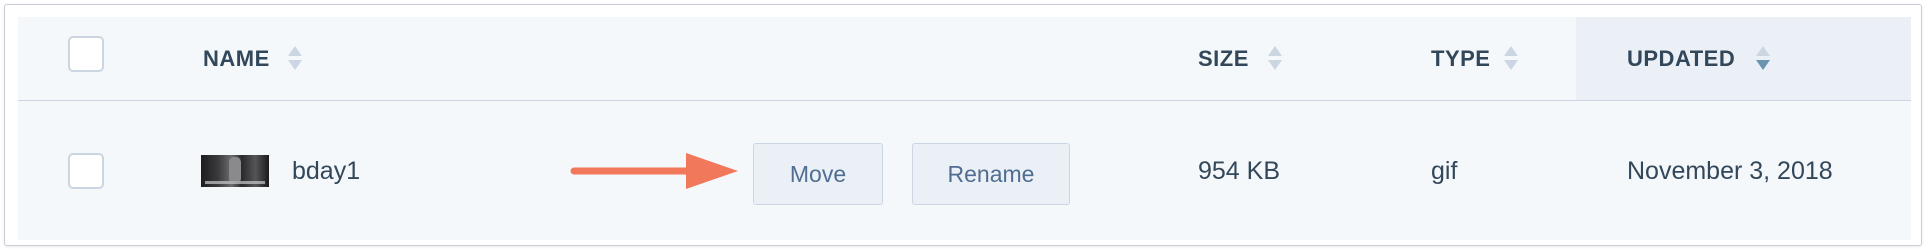  I want to click on file-size: 954 KB, so click(1239, 171).